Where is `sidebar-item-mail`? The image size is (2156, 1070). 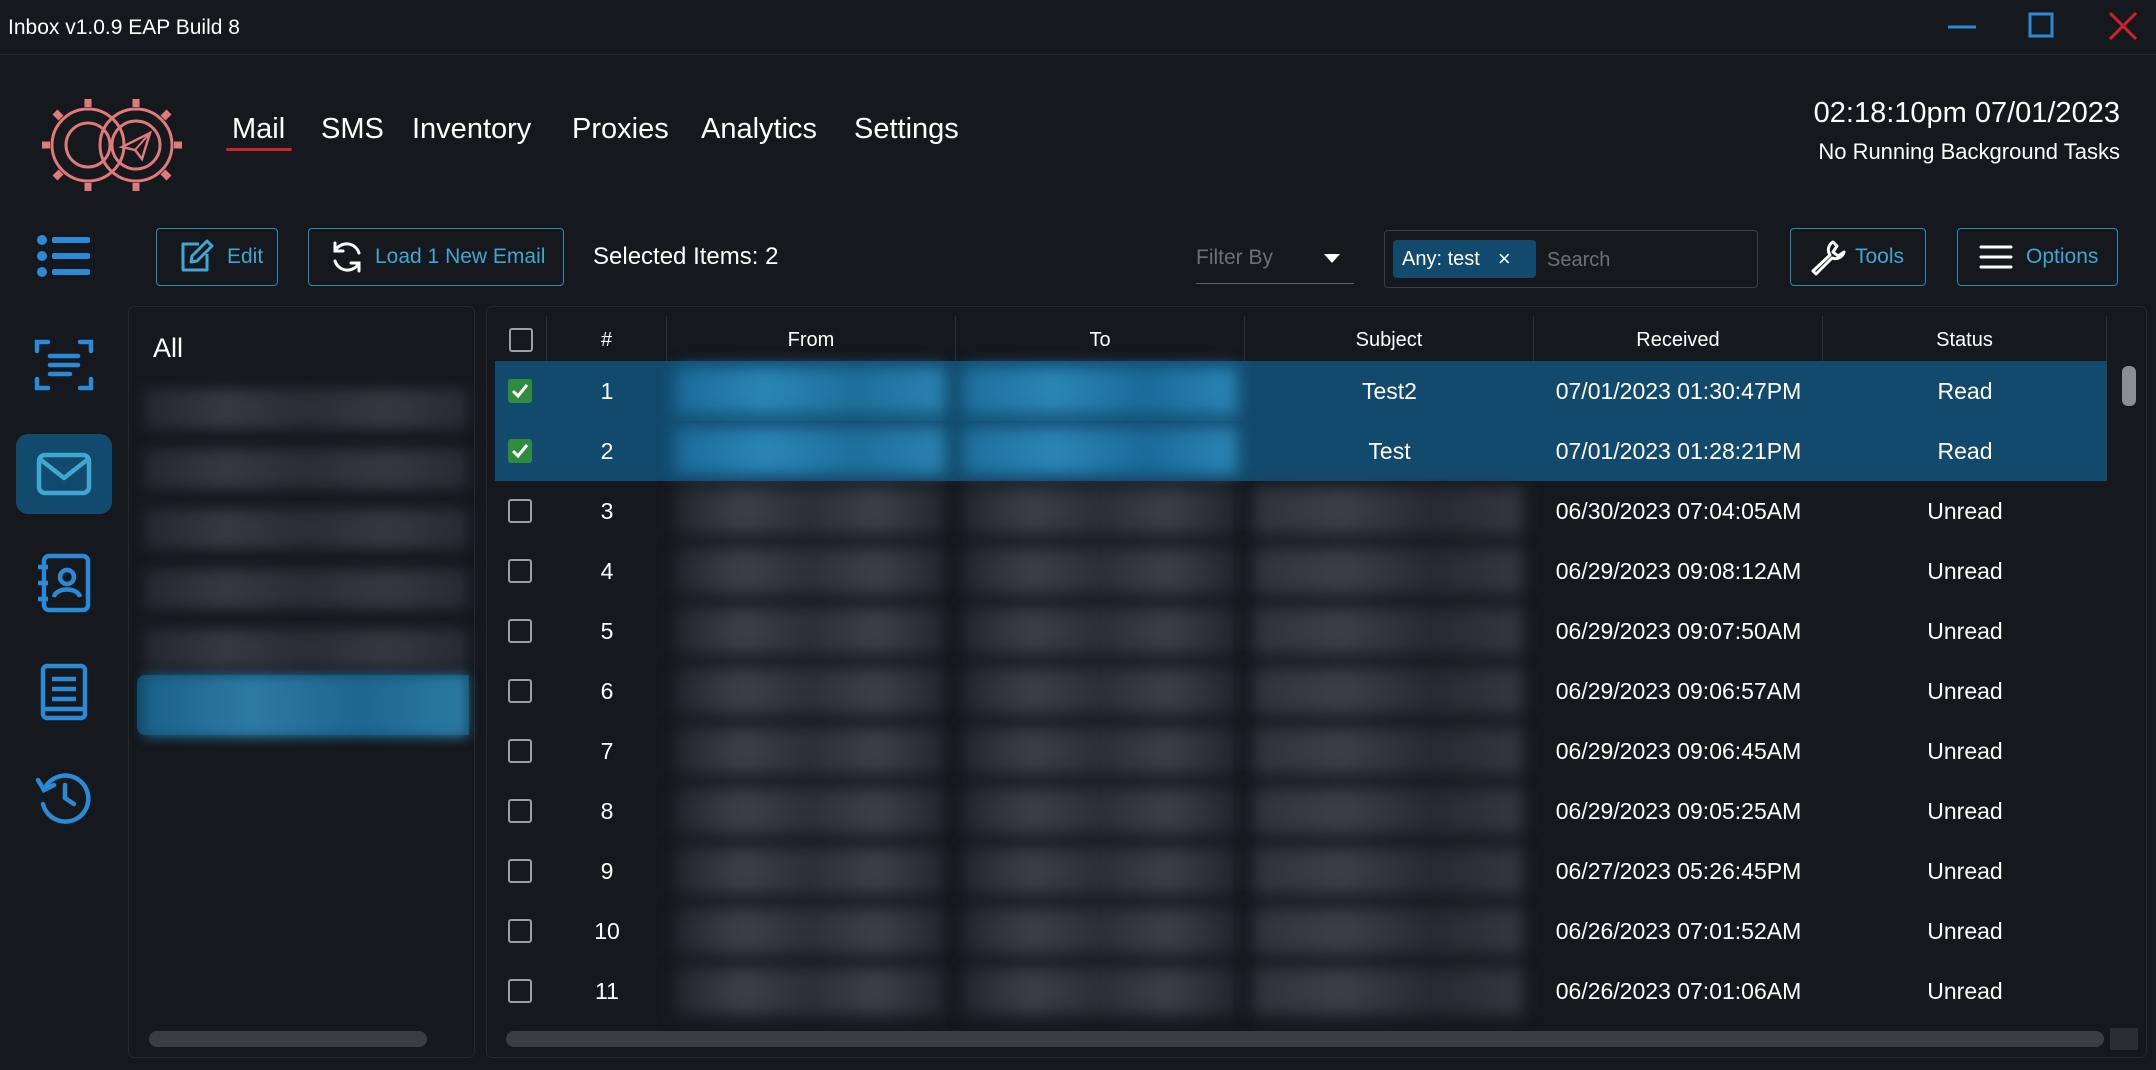
sidebar-item-mail is located at coordinates (64, 474).